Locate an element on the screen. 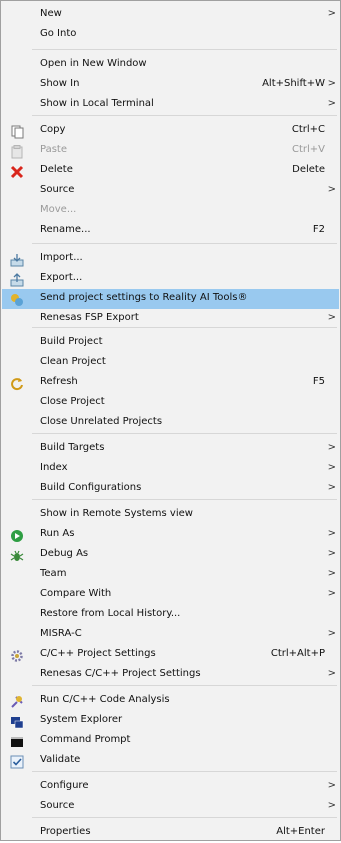 The image size is (341, 843). reality-ai-icon is located at coordinates (17, 299).